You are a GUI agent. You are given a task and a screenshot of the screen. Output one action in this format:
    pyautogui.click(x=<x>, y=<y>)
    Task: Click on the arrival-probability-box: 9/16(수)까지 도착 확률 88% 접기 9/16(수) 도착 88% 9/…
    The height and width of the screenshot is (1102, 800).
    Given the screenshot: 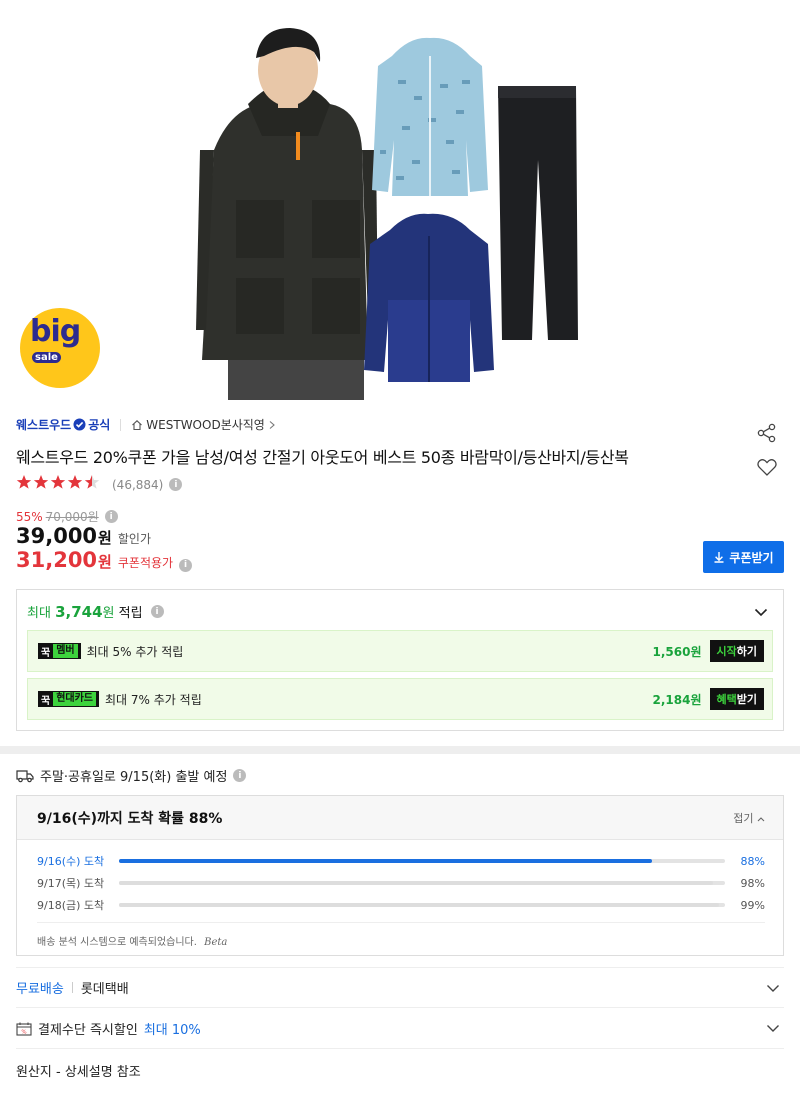 What is the action you would take?
    pyautogui.click(x=400, y=875)
    